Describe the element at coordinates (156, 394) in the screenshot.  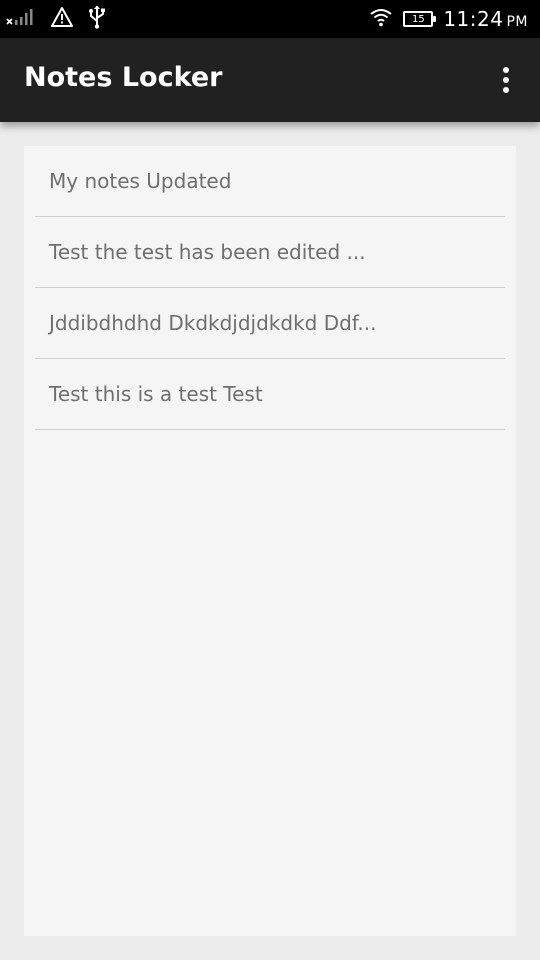
I see `note-title: Test this is a test Test` at that location.